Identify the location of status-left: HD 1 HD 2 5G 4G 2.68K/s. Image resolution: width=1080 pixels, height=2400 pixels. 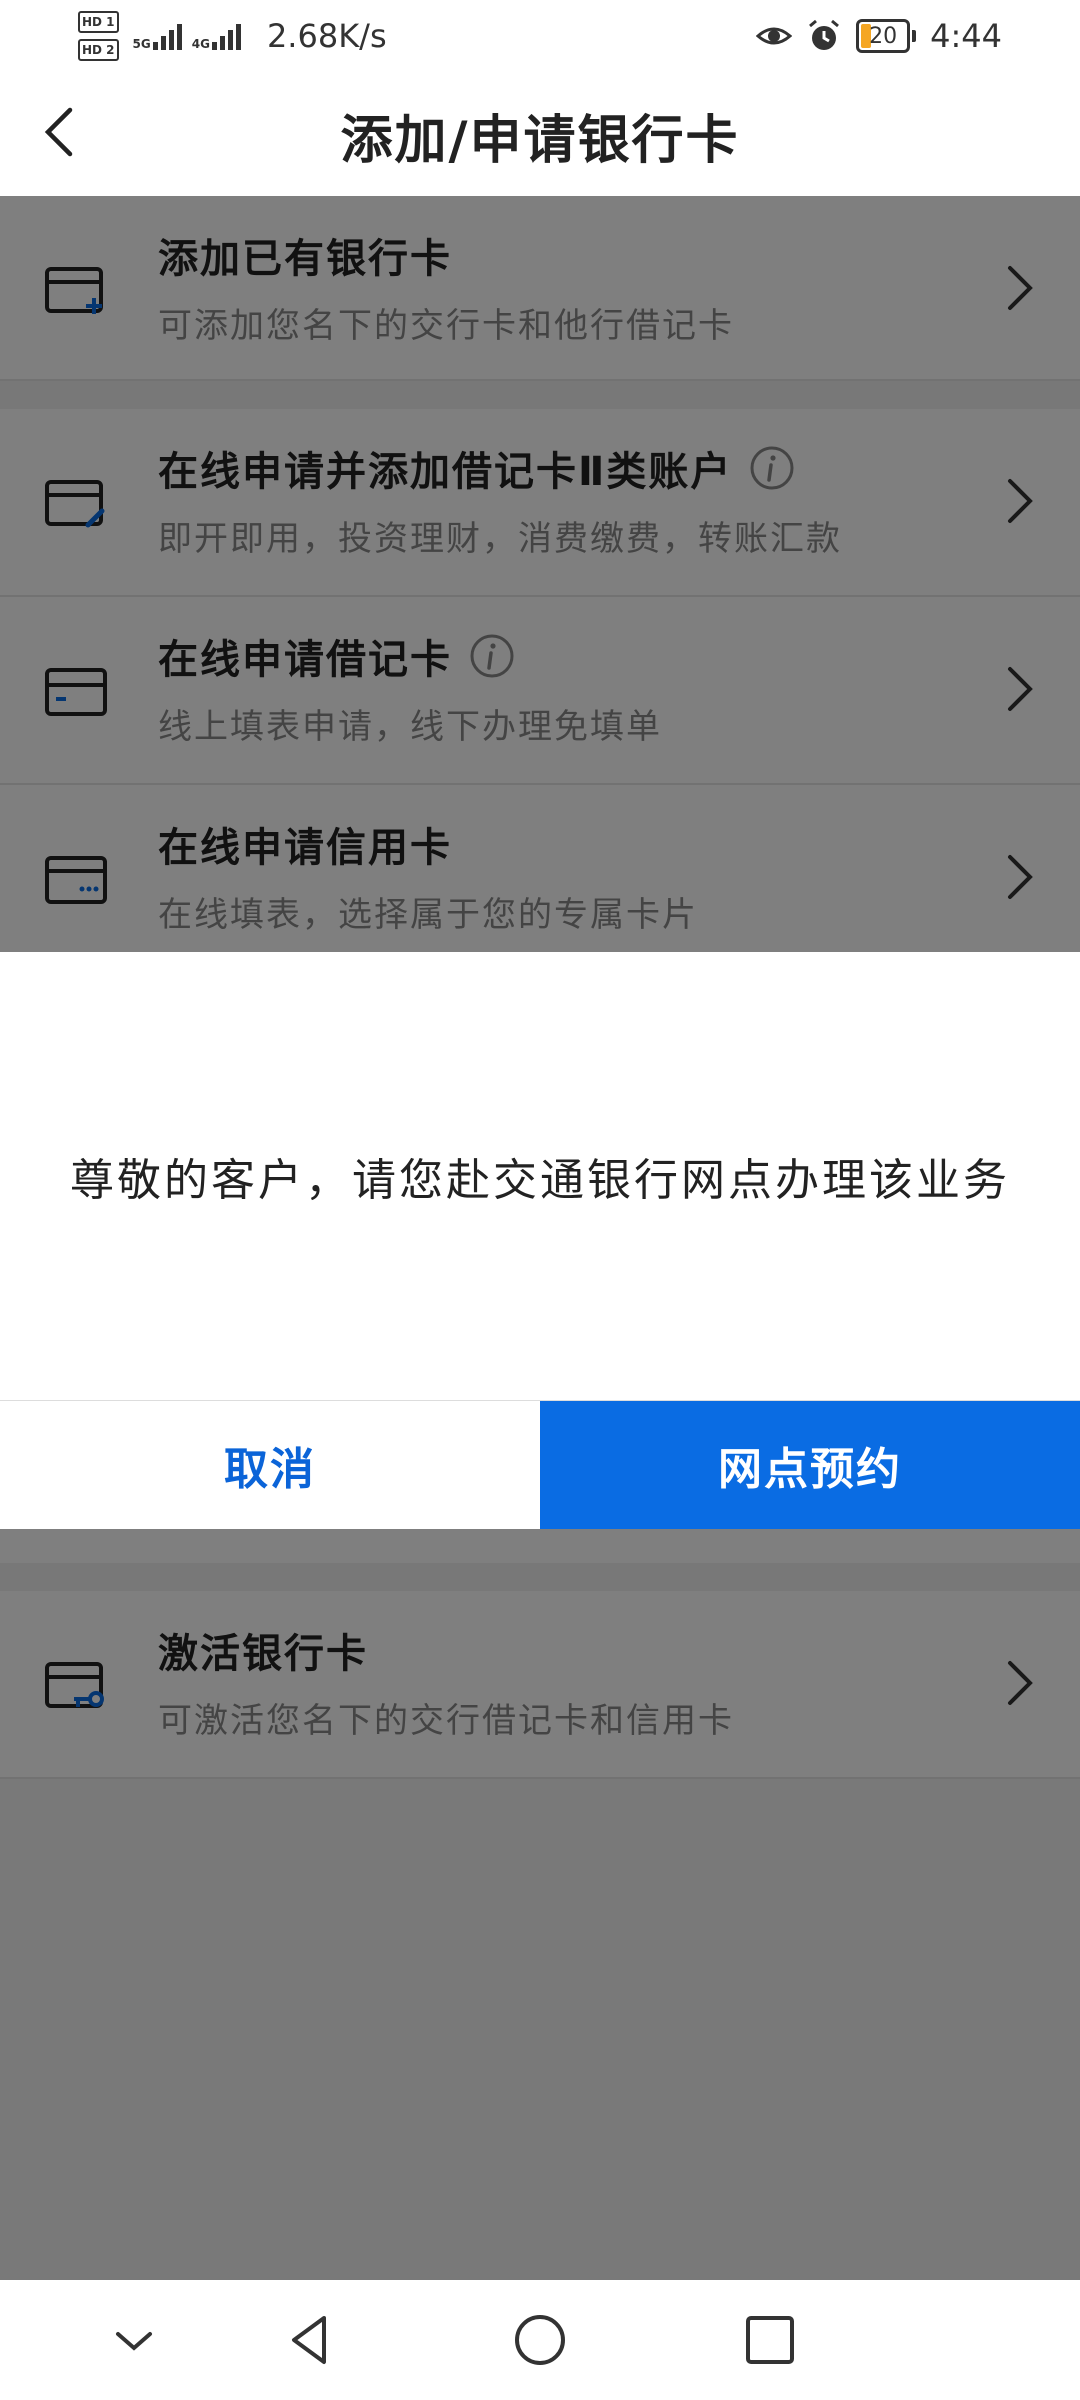
(232, 36).